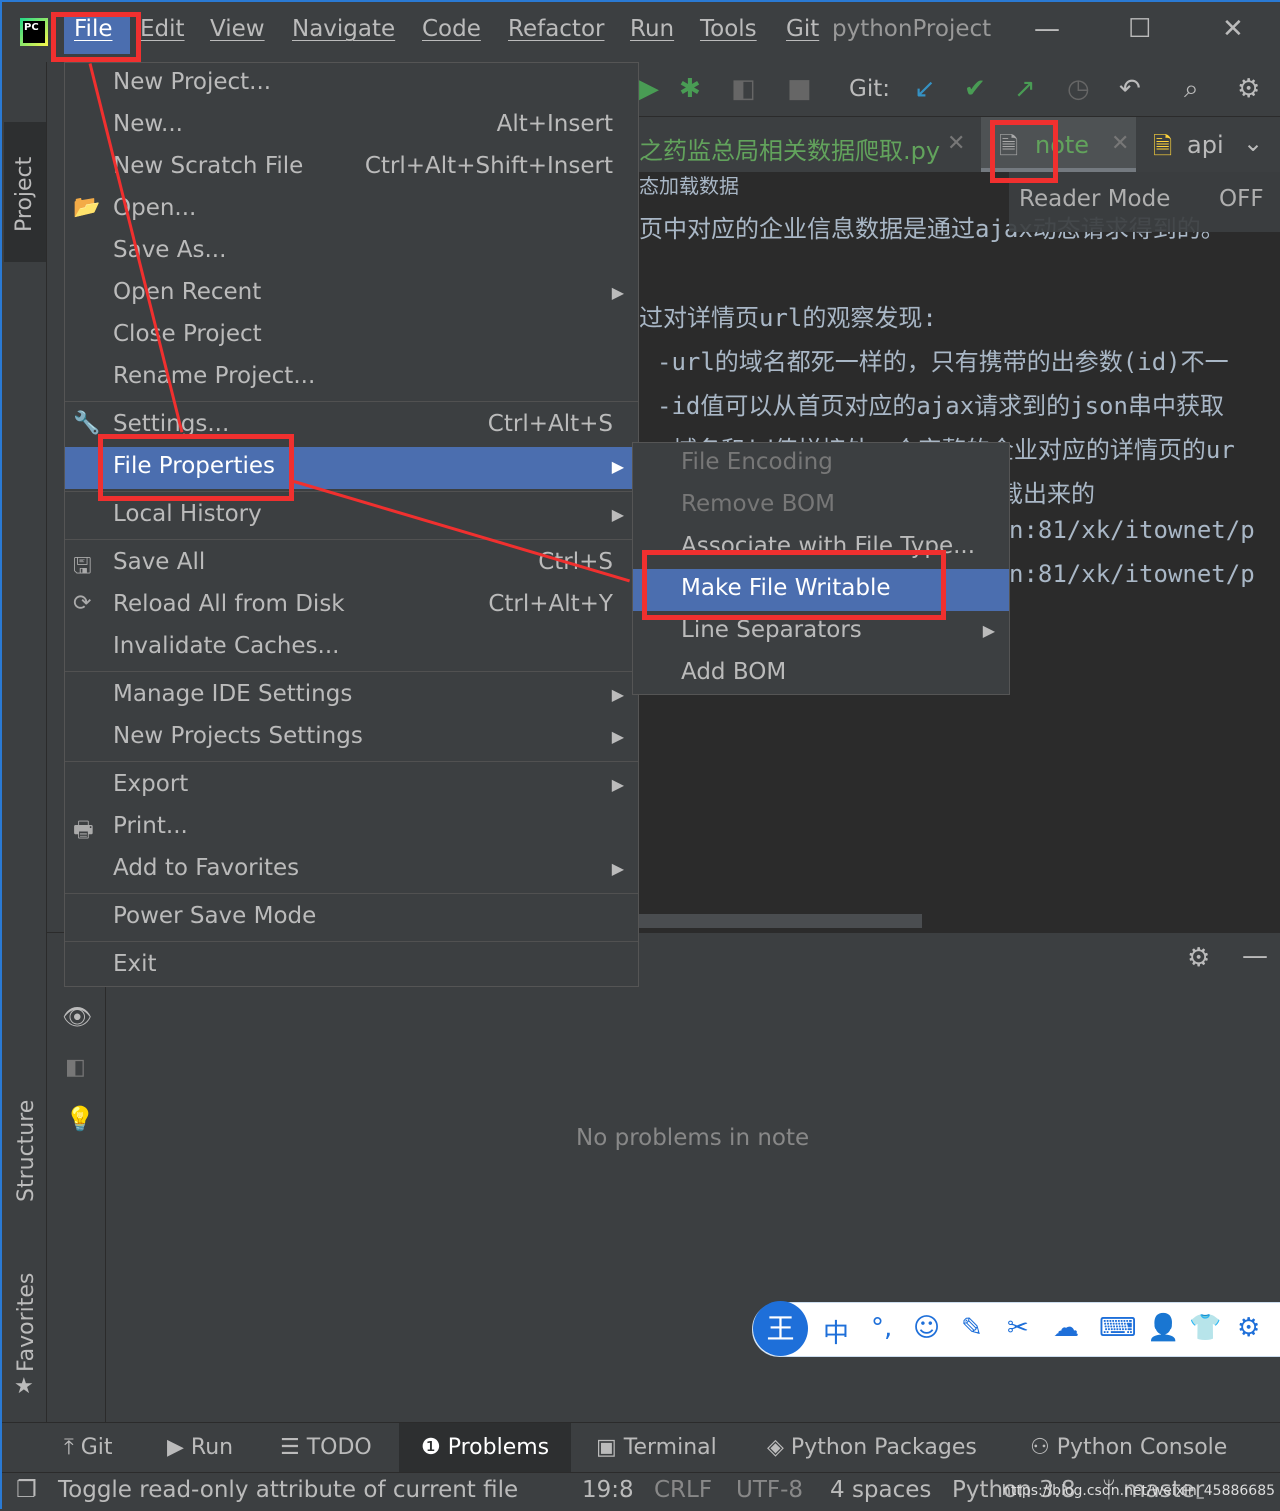 The height and width of the screenshot is (1511, 1280). I want to click on line-separator: CRLF, so click(683, 1490).